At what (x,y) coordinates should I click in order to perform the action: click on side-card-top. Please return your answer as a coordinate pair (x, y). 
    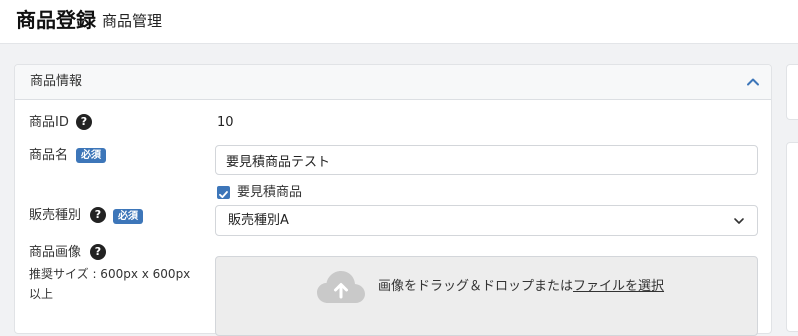
    Looking at the image, I should click on (792, 92).